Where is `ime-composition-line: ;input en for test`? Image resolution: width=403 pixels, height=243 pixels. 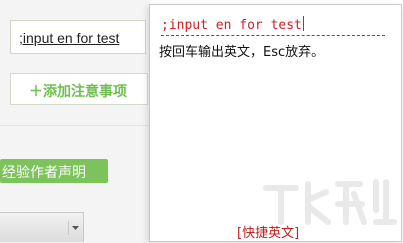
ime-composition-line: ;input en for test is located at coordinates (273, 24).